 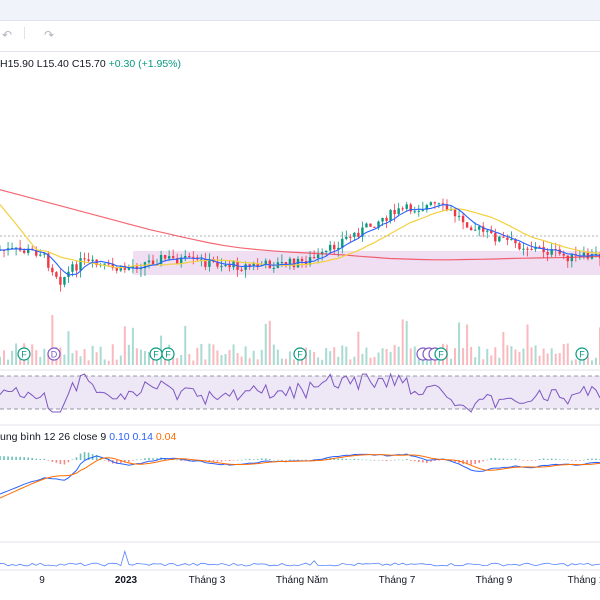 I want to click on time-label: Tháng 3, so click(x=207, y=580).